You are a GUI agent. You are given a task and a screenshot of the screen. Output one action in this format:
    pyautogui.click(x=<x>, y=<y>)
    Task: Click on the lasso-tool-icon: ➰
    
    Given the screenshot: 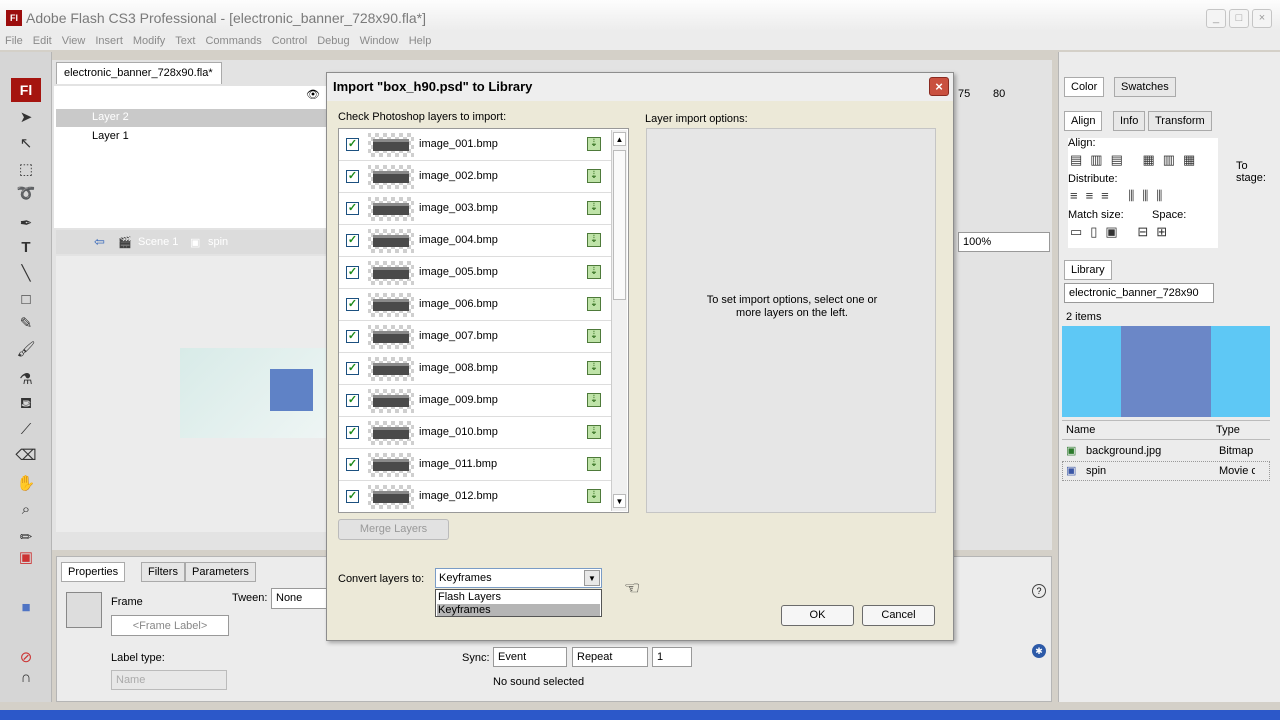 What is the action you would take?
    pyautogui.click(x=26, y=194)
    